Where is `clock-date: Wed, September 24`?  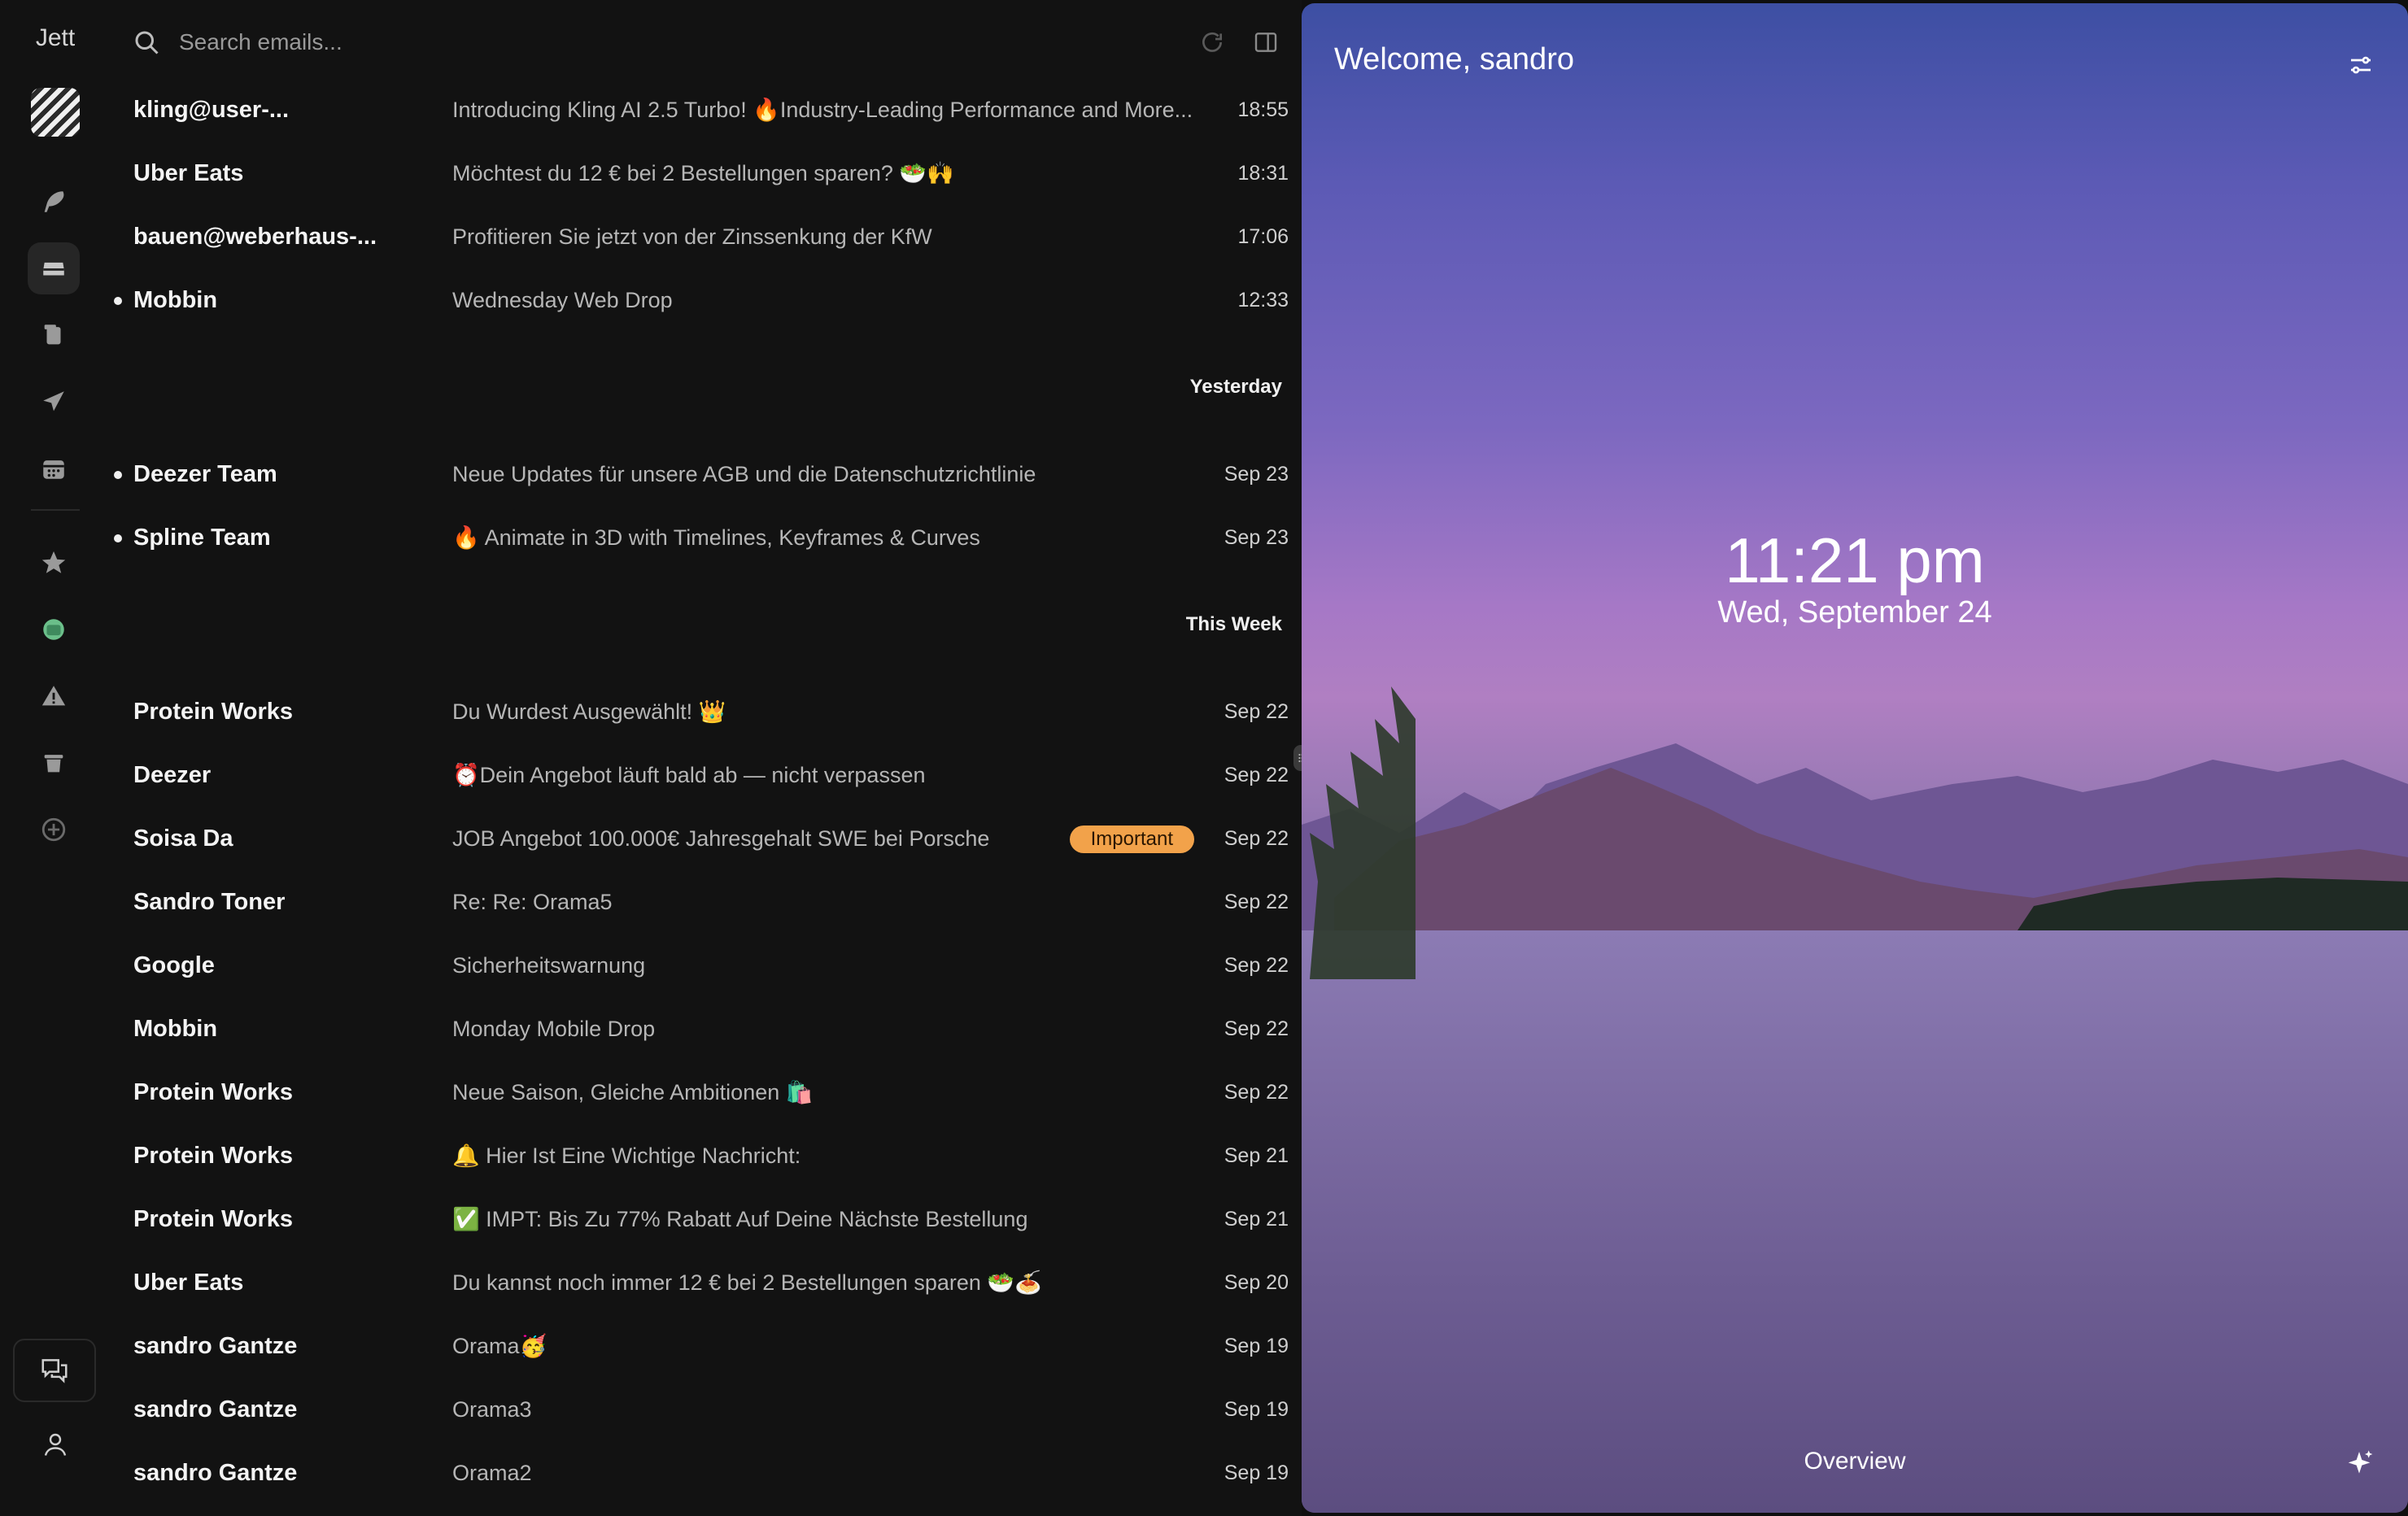 clock-date: Wed, September 24 is located at coordinates (1855, 612).